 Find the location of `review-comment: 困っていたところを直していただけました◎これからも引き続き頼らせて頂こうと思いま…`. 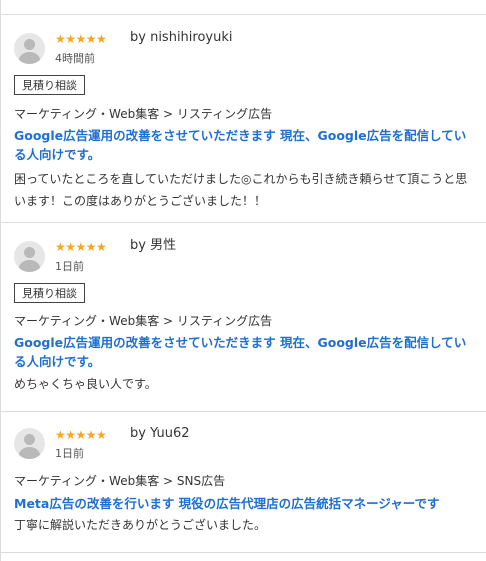

review-comment: 困っていたところを直していただけました◎これからも引き続き頼らせて頂こうと思いま… is located at coordinates (241, 190).